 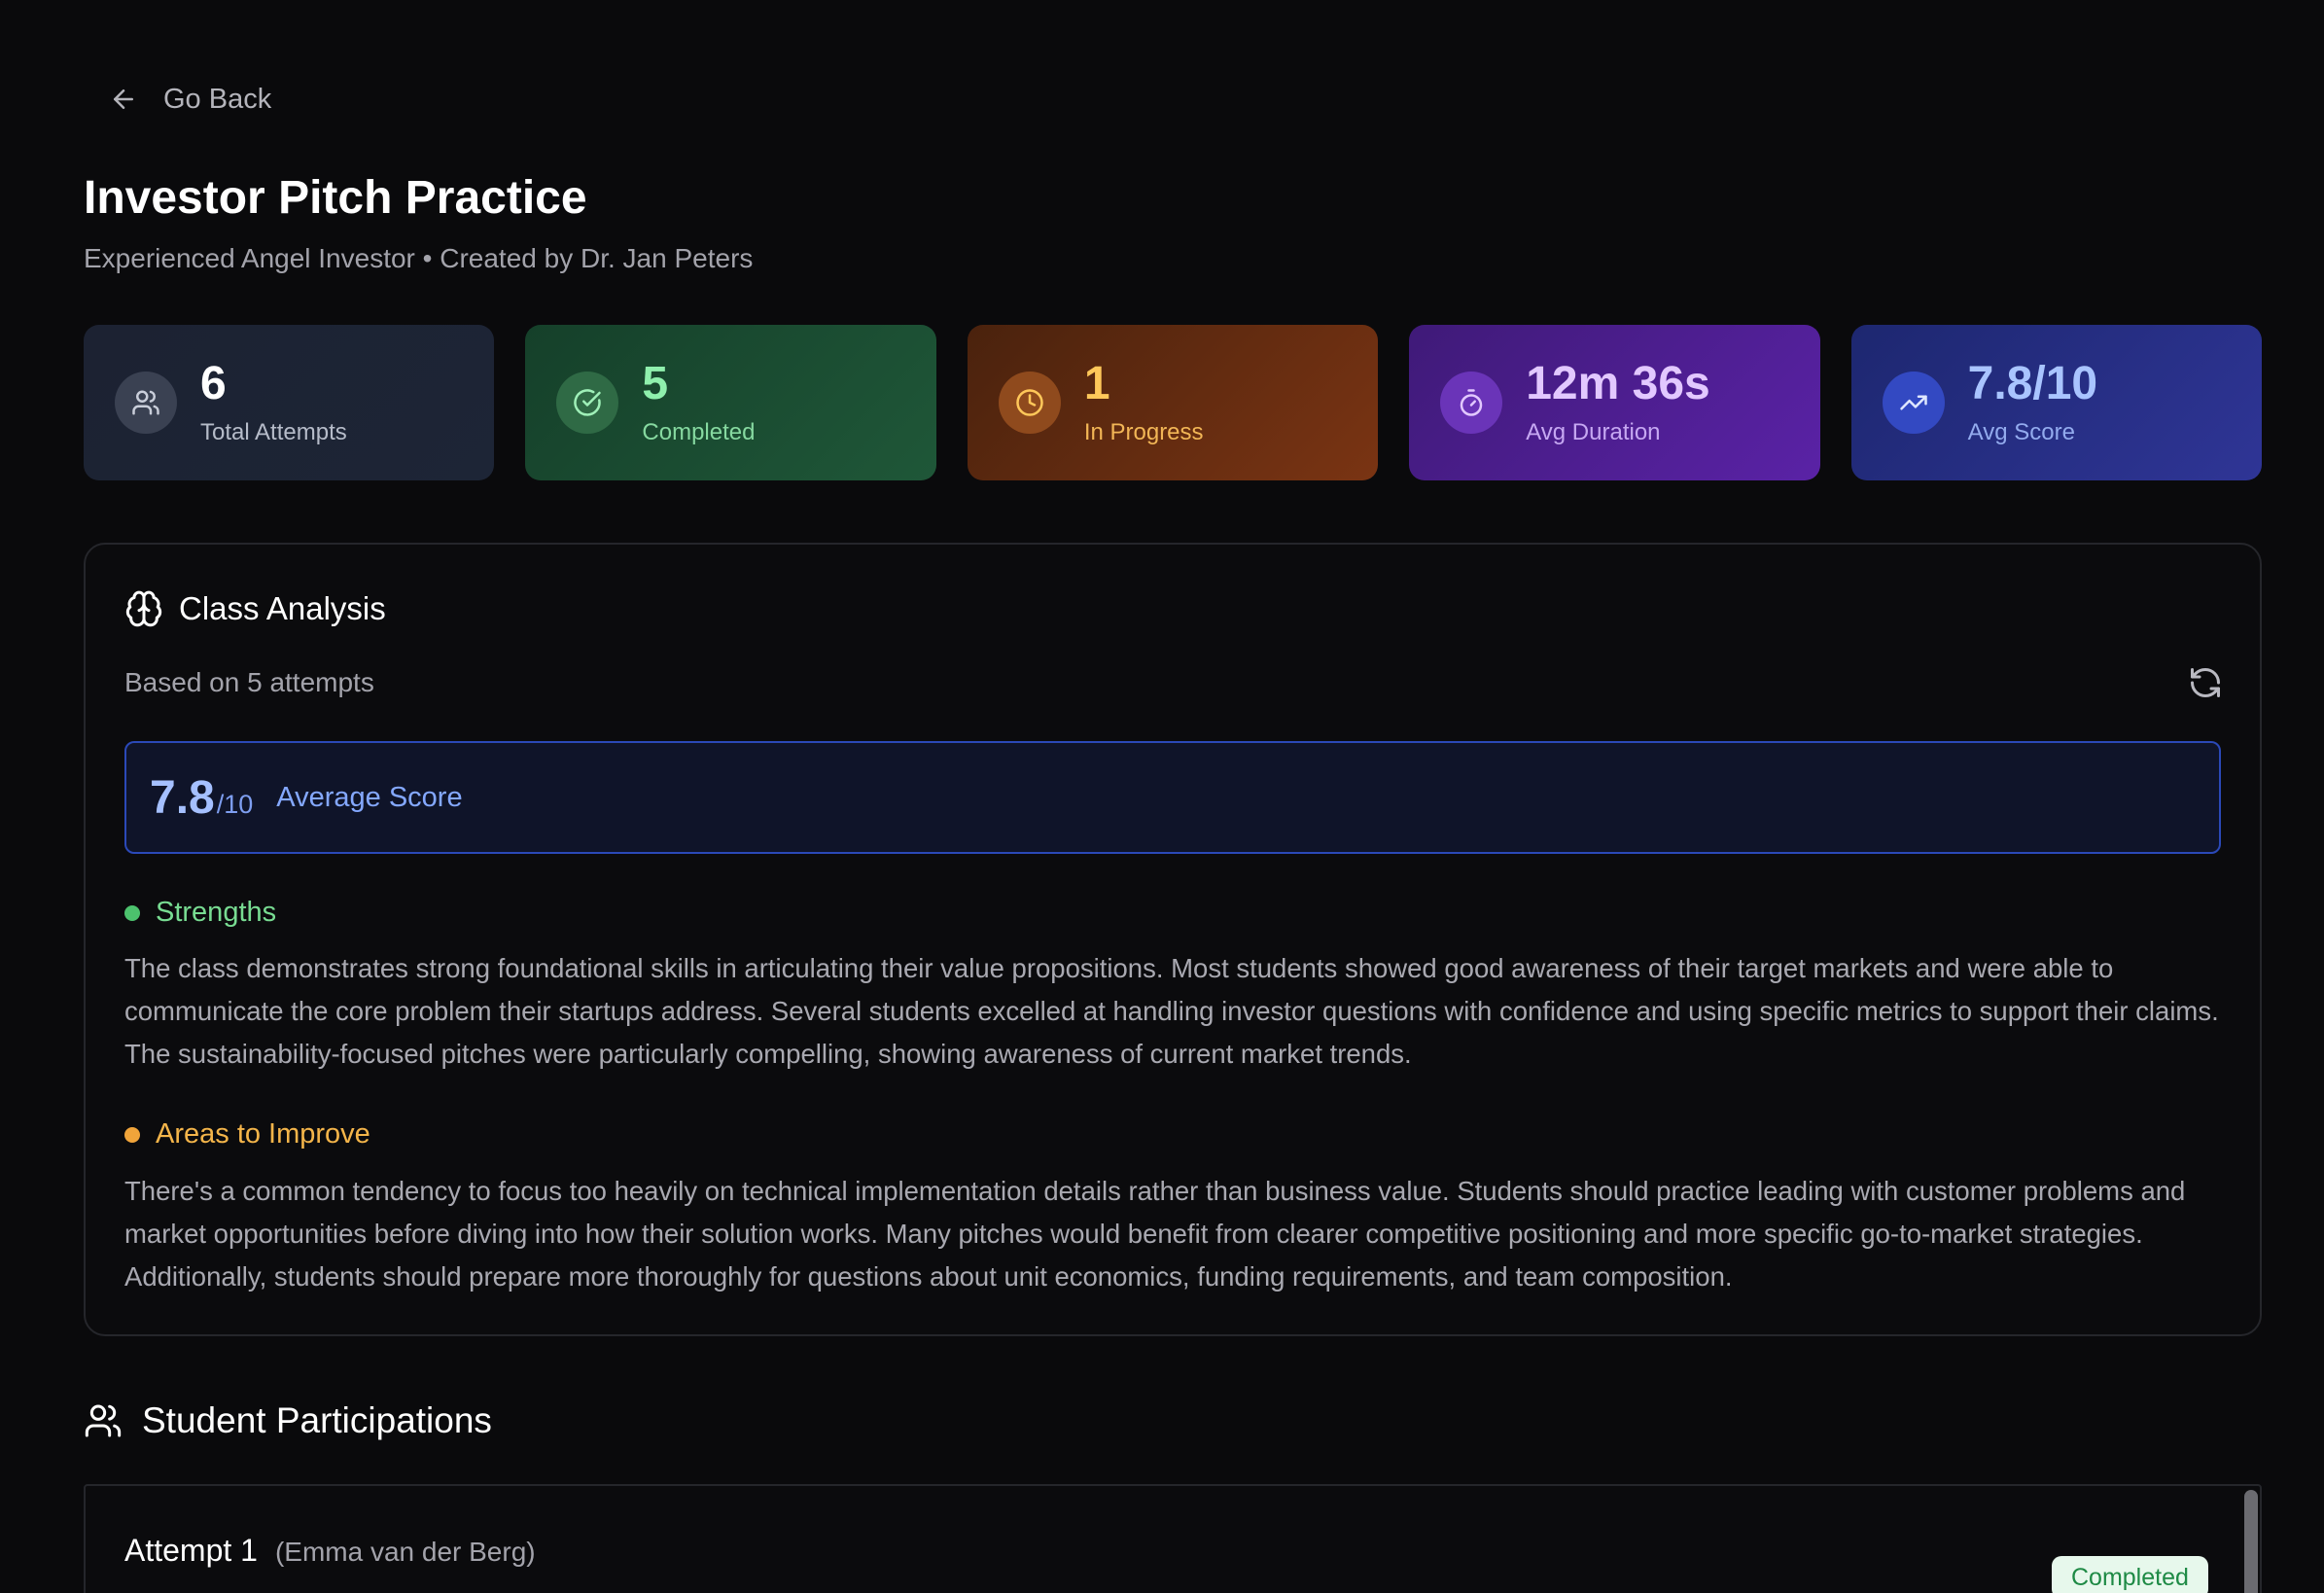 What do you see at coordinates (263, 1134) in the screenshot?
I see `improve-title: Areas to Improve` at bounding box center [263, 1134].